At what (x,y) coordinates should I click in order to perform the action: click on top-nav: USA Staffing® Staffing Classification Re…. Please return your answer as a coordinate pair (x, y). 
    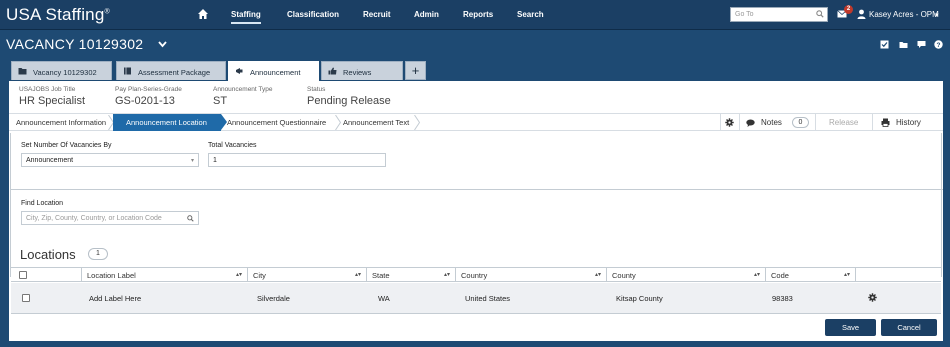
    Looking at the image, I should click on (475, 15).